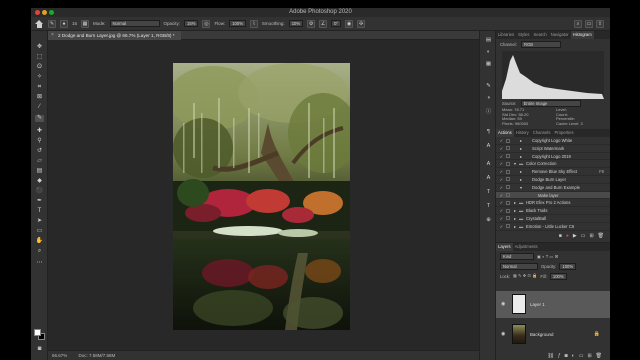 The image size is (640, 360). What do you see at coordinates (39, 241) in the screenshot?
I see `hand-tool-icon: ✋` at bounding box center [39, 241].